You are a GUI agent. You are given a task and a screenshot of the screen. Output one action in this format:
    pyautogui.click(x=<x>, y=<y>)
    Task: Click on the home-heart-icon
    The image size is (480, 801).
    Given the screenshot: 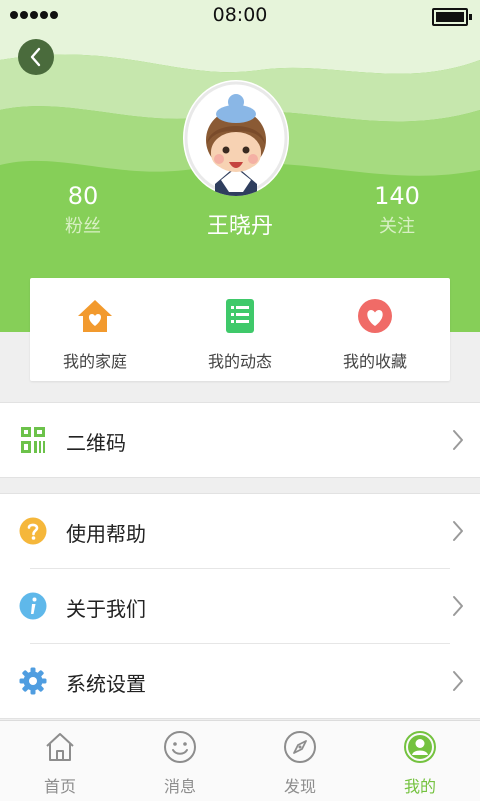 What is the action you would take?
    pyautogui.click(x=95, y=316)
    